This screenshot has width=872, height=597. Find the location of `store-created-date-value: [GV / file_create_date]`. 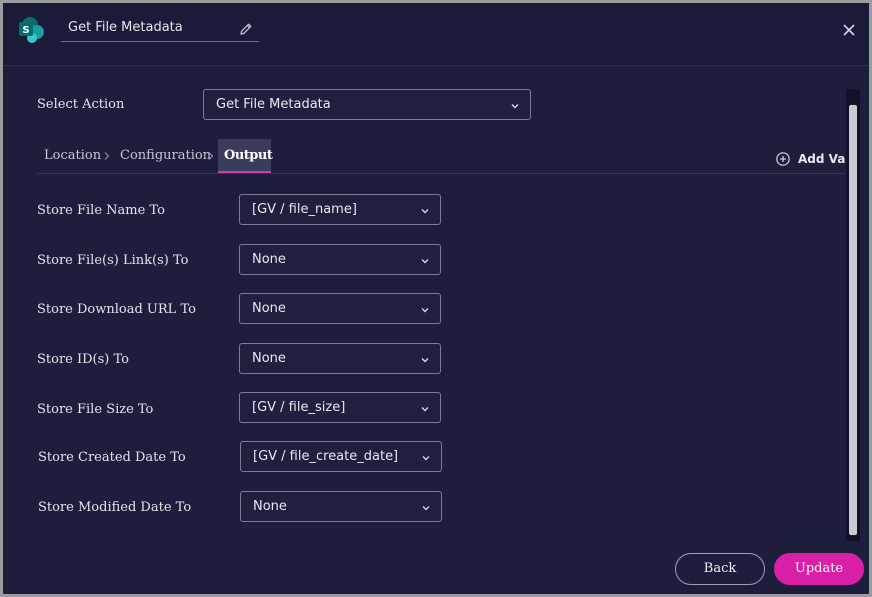

store-created-date-value: [GV / file_create_date] is located at coordinates (326, 456).